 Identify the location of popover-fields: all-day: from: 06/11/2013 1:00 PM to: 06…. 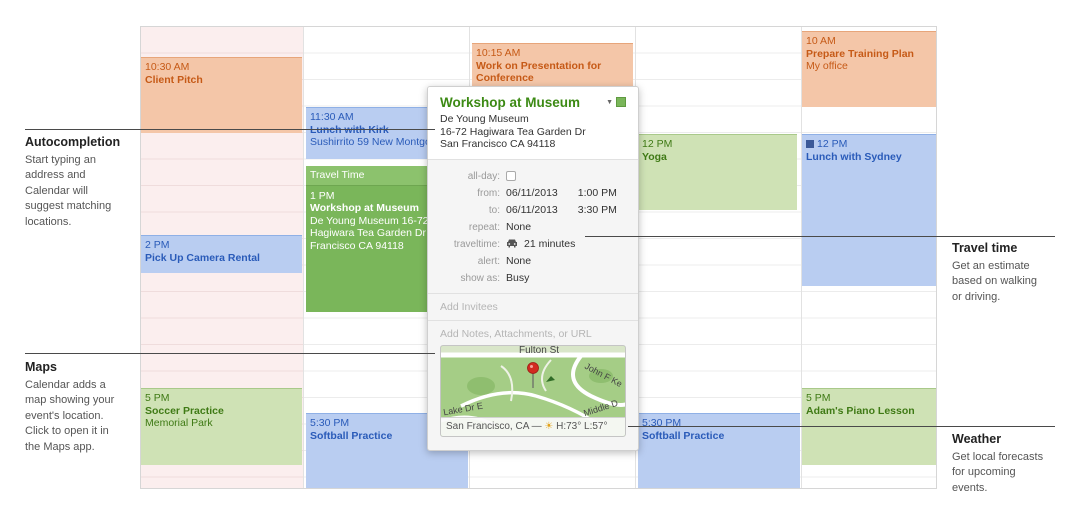
(533, 226).